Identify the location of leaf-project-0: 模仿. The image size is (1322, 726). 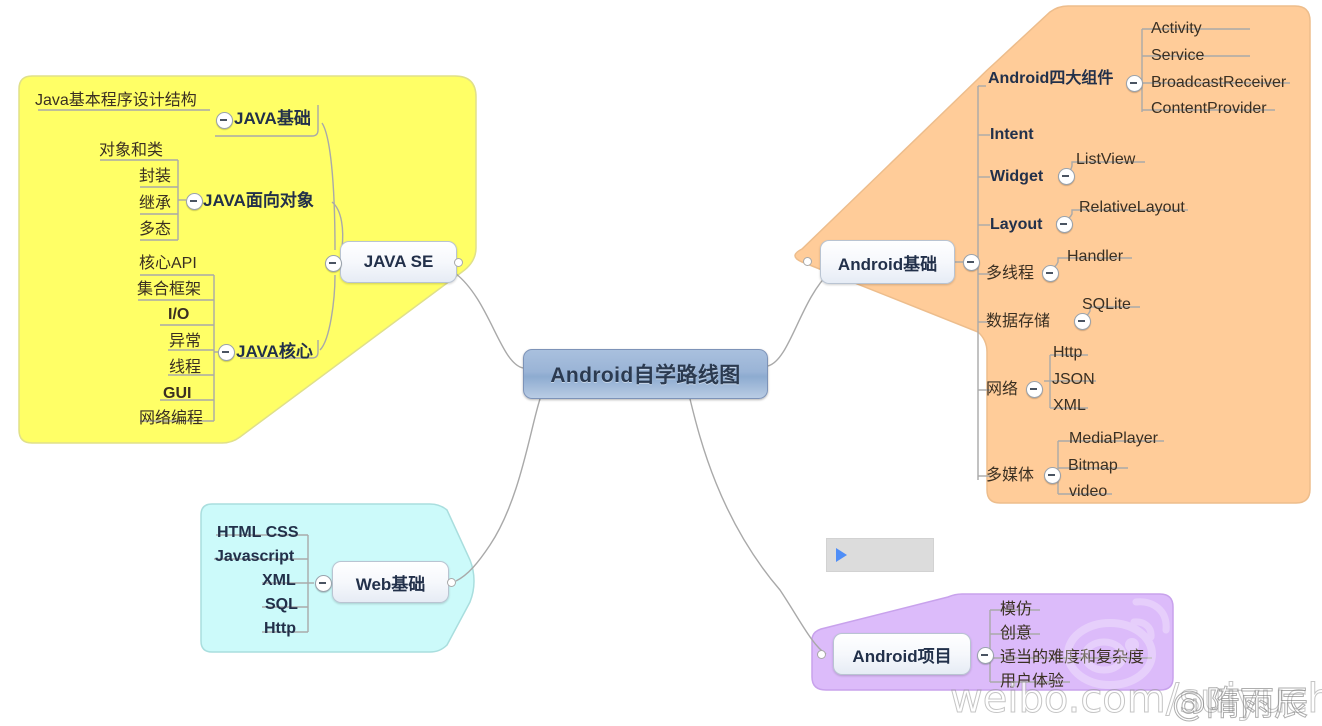
(1016, 609).